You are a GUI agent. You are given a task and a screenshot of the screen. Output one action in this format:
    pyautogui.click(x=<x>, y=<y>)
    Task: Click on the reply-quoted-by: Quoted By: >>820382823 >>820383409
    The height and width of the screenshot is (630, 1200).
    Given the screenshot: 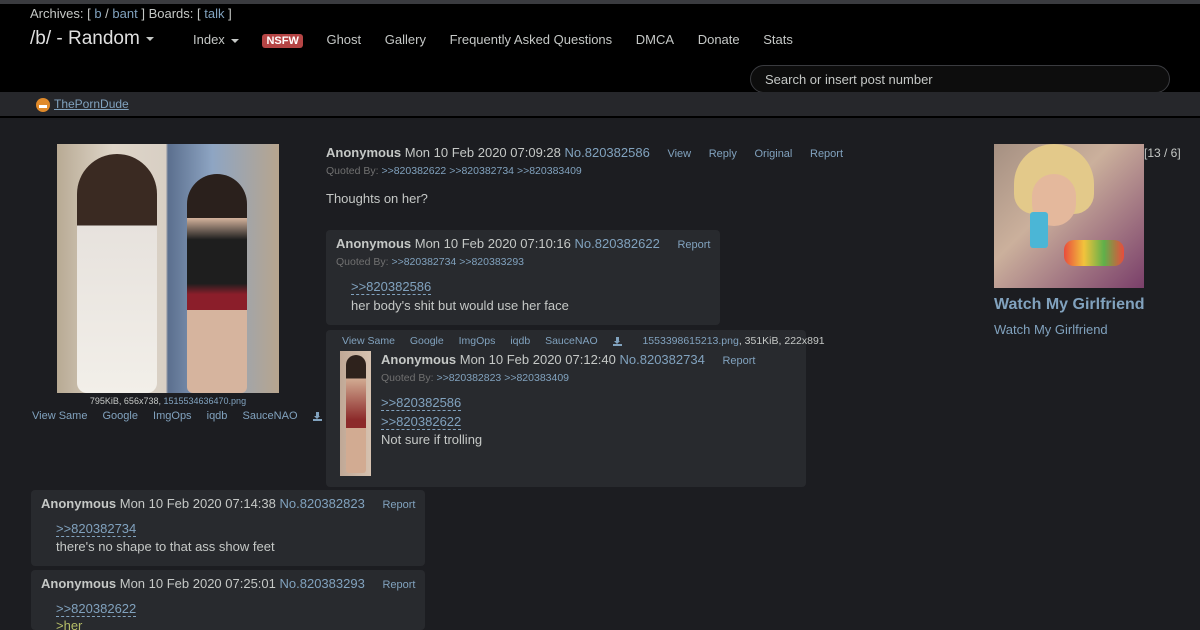 What is the action you would take?
    pyautogui.click(x=475, y=378)
    